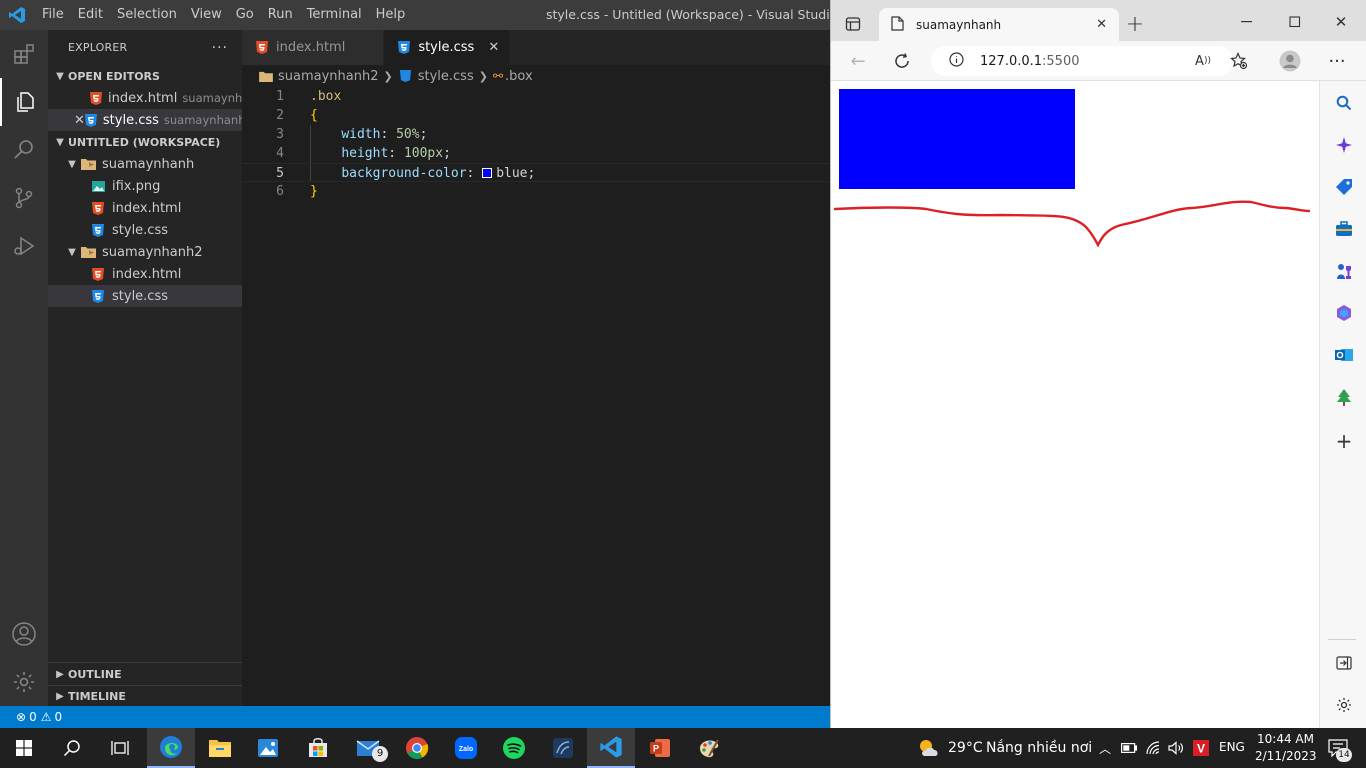 The height and width of the screenshot is (768, 1366). I want to click on notification-center-icon: 14, so click(1338, 748).